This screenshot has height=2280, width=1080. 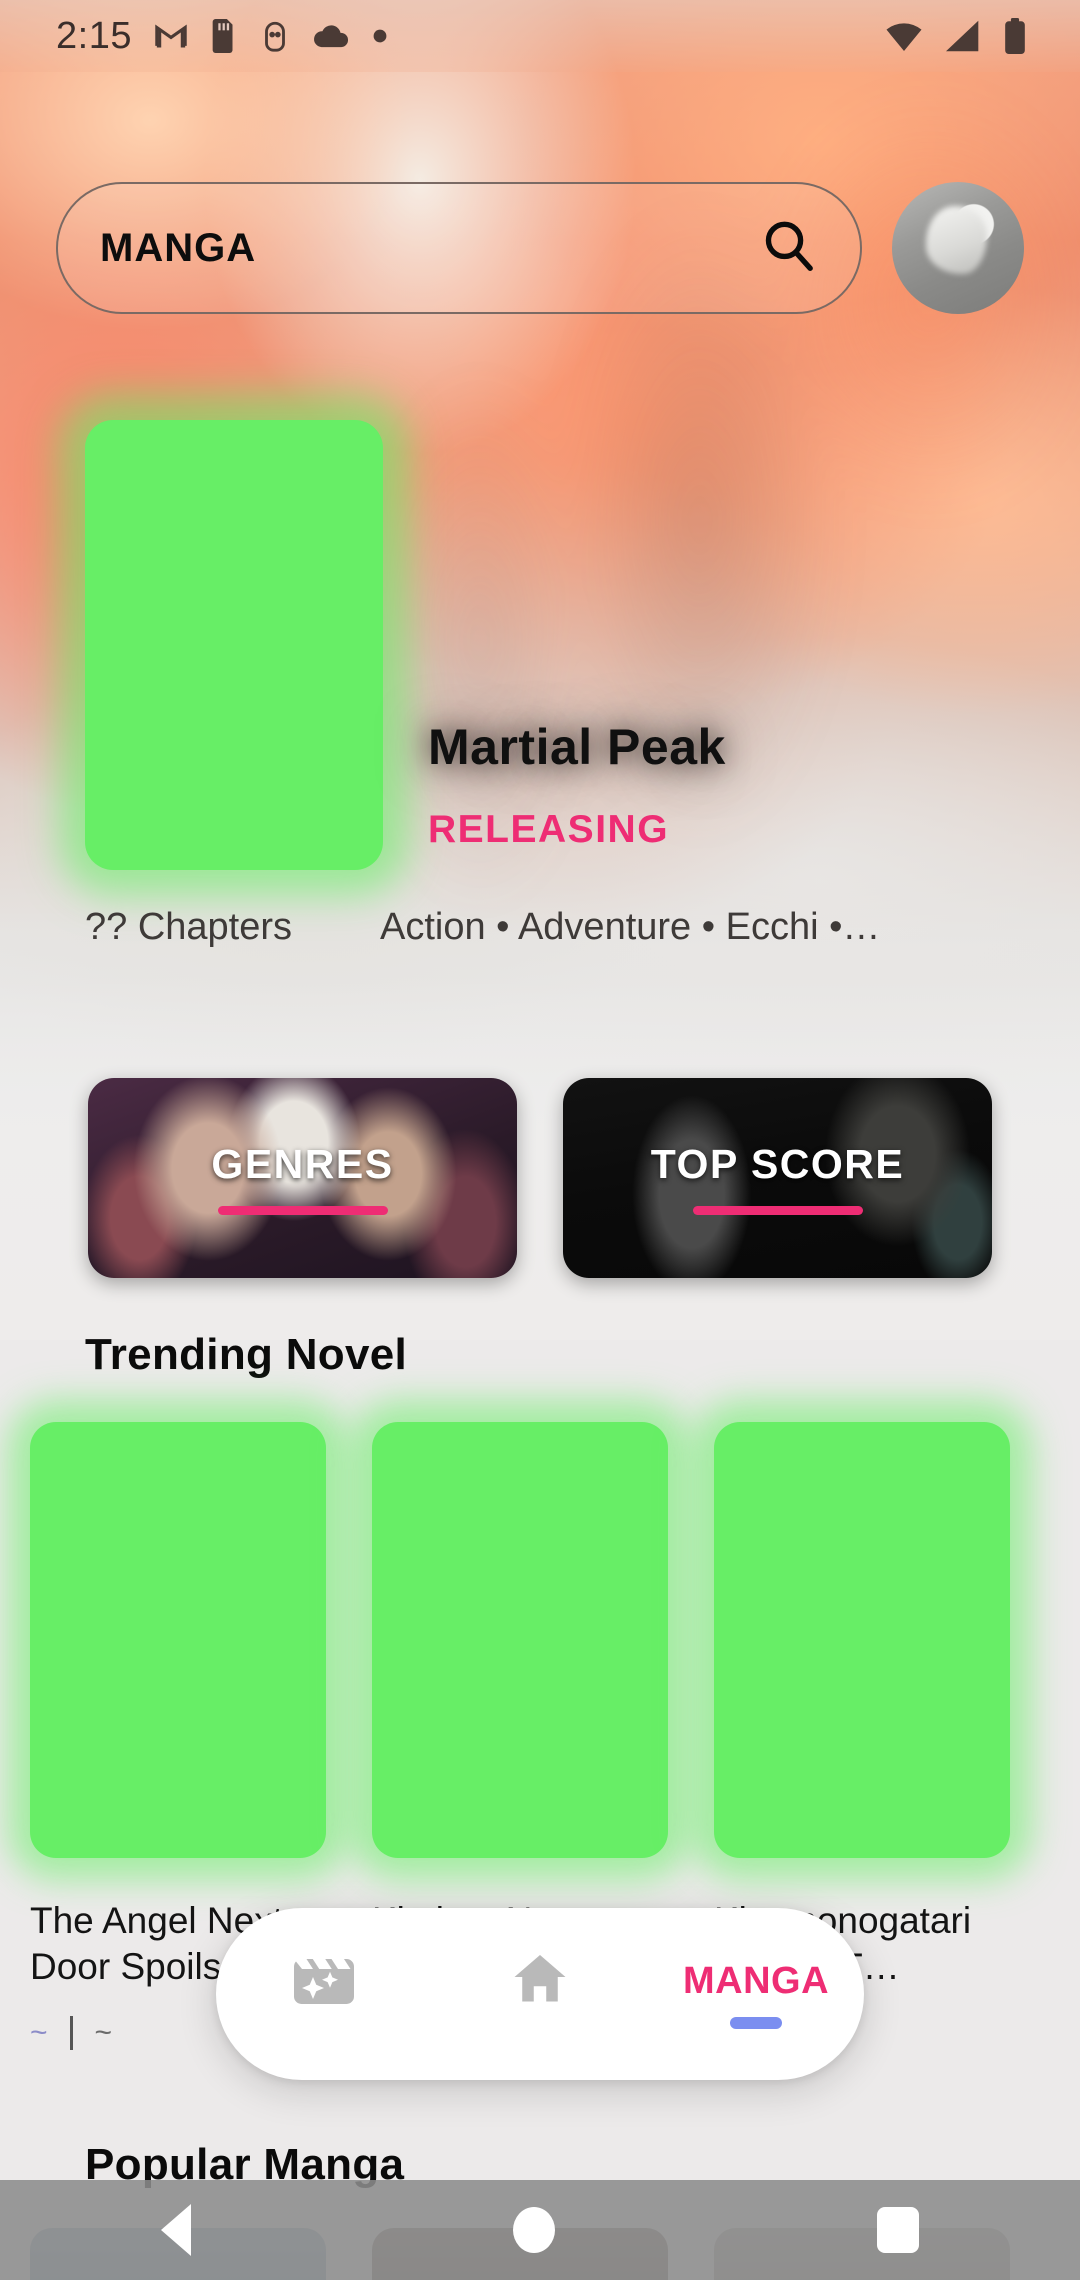 I want to click on system-navigation-bar, so click(x=540, y=2230).